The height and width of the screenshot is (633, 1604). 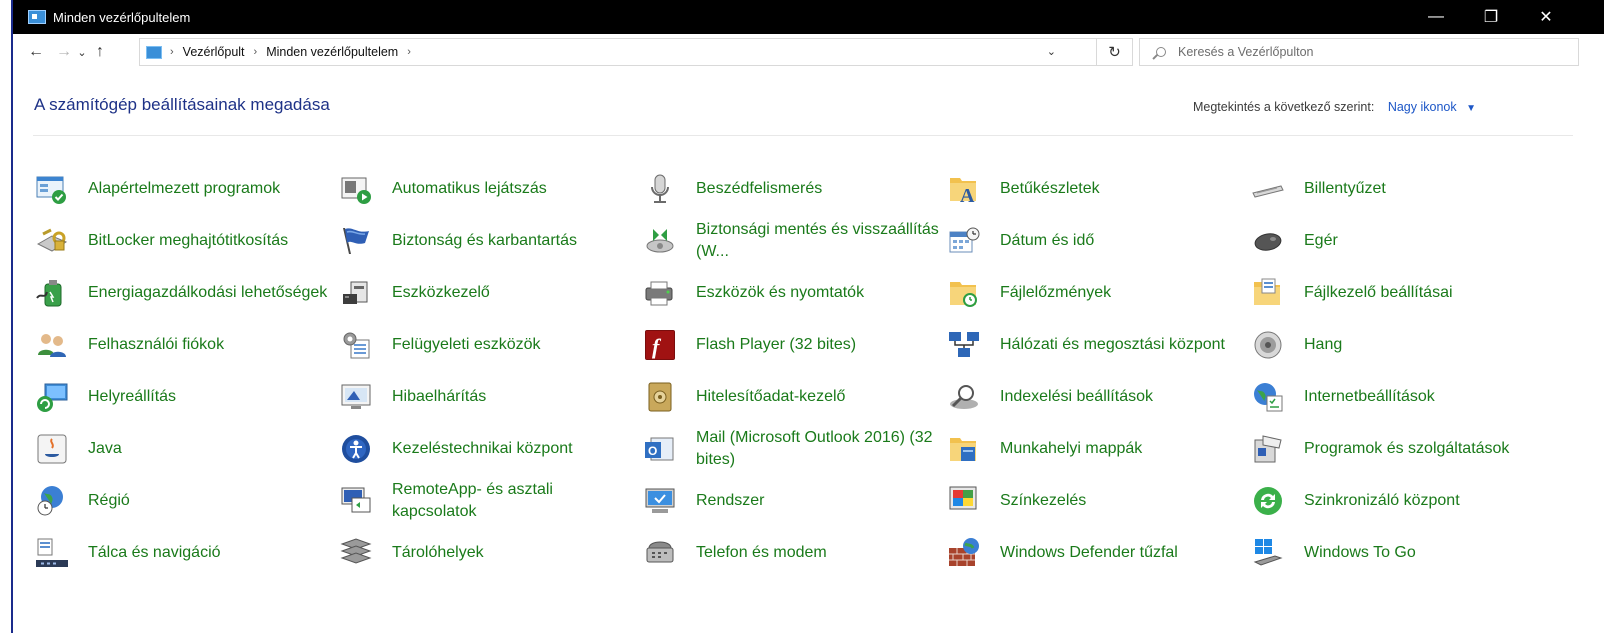 I want to click on cpl-item-label: Tárolóhelyek, so click(x=438, y=553).